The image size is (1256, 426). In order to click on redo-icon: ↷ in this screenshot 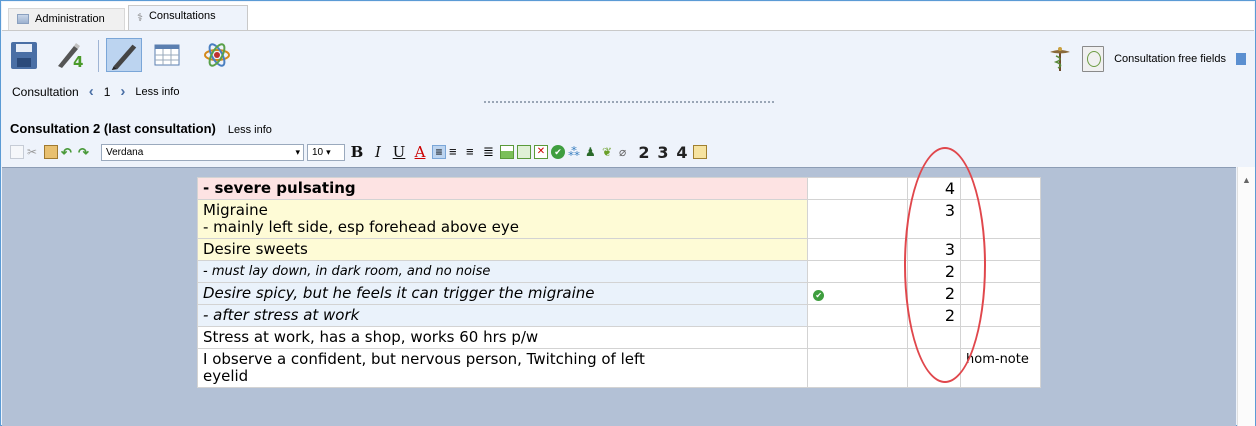, I will do `click(85, 152)`.